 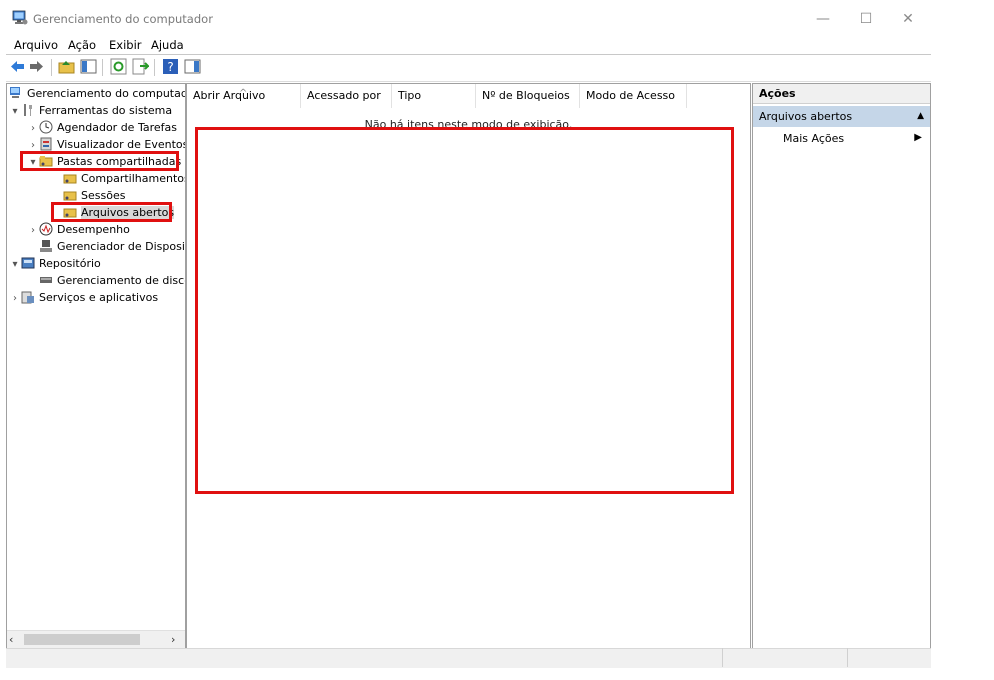 I want to click on submenu-arrow-icon: ▶, so click(x=918, y=137).